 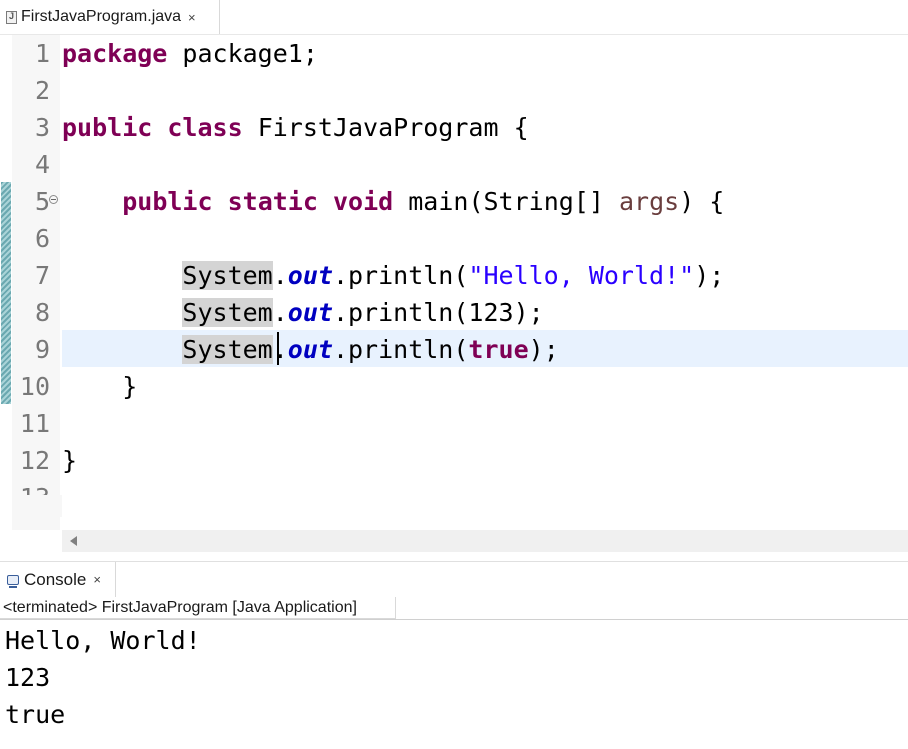 I want to click on code-text: main(String[], so click(x=506, y=201).